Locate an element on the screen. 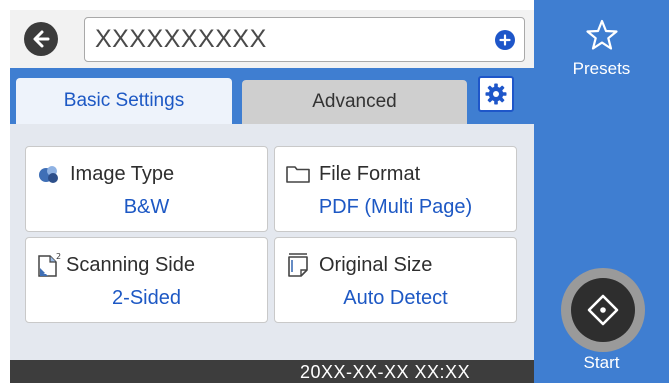 The height and width of the screenshot is (383, 669). destination-value: XXXXXXXXXX is located at coordinates (181, 39).